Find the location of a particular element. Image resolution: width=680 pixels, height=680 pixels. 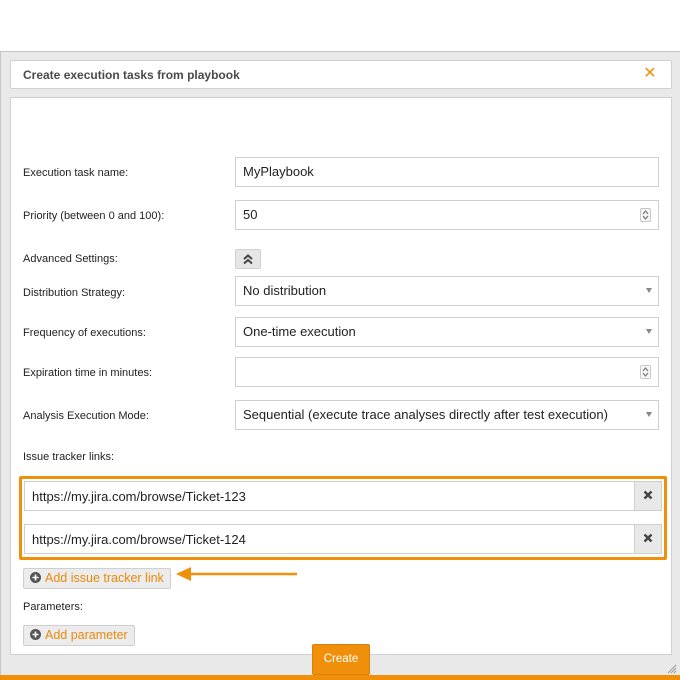

issue-link-url: https://my.jira.com/browse/Ticket-124 is located at coordinates (139, 539).